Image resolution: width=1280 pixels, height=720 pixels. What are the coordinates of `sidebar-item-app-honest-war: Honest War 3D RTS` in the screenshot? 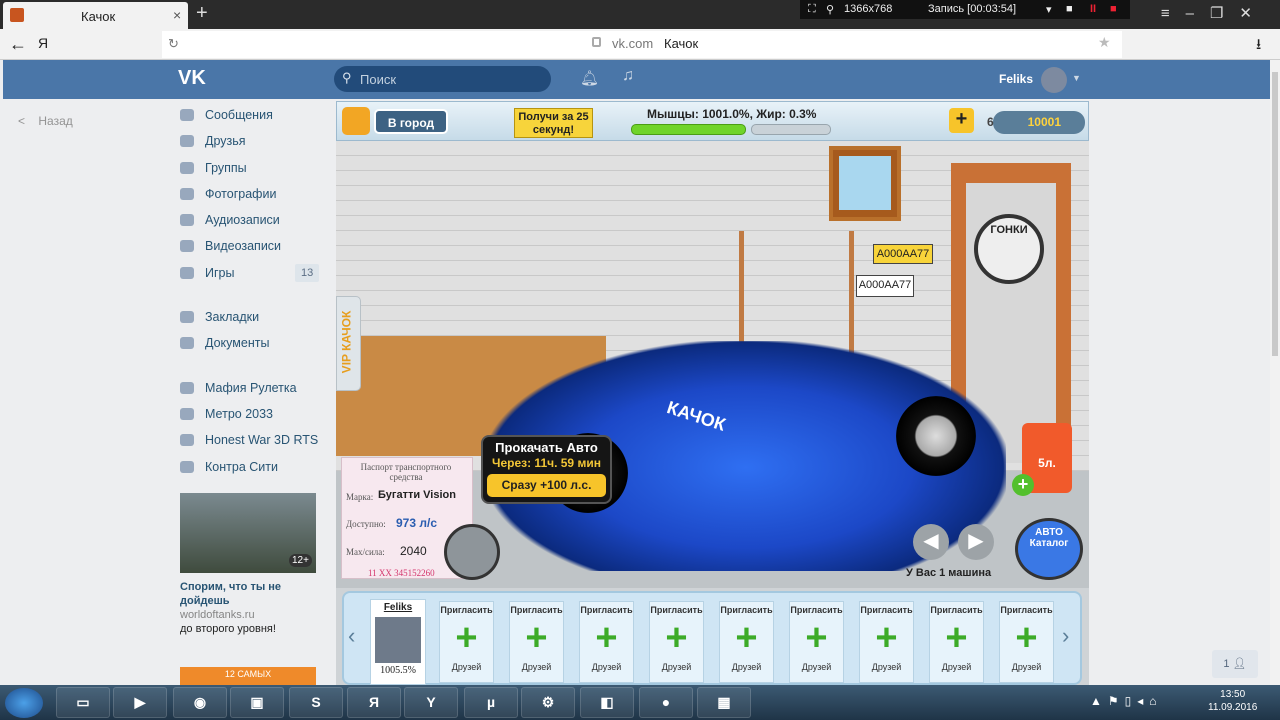 It's located at (251, 441).